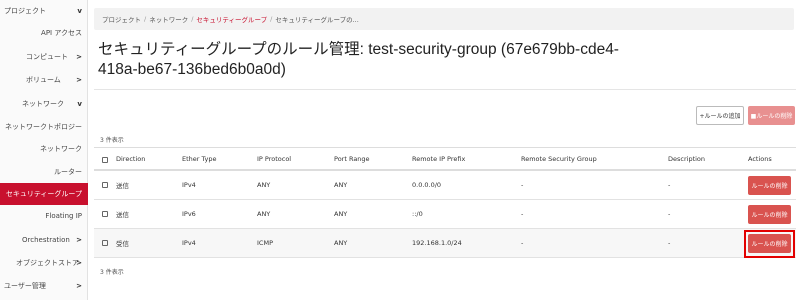  I want to click on column-header-port-range: Port Range, so click(352, 158).